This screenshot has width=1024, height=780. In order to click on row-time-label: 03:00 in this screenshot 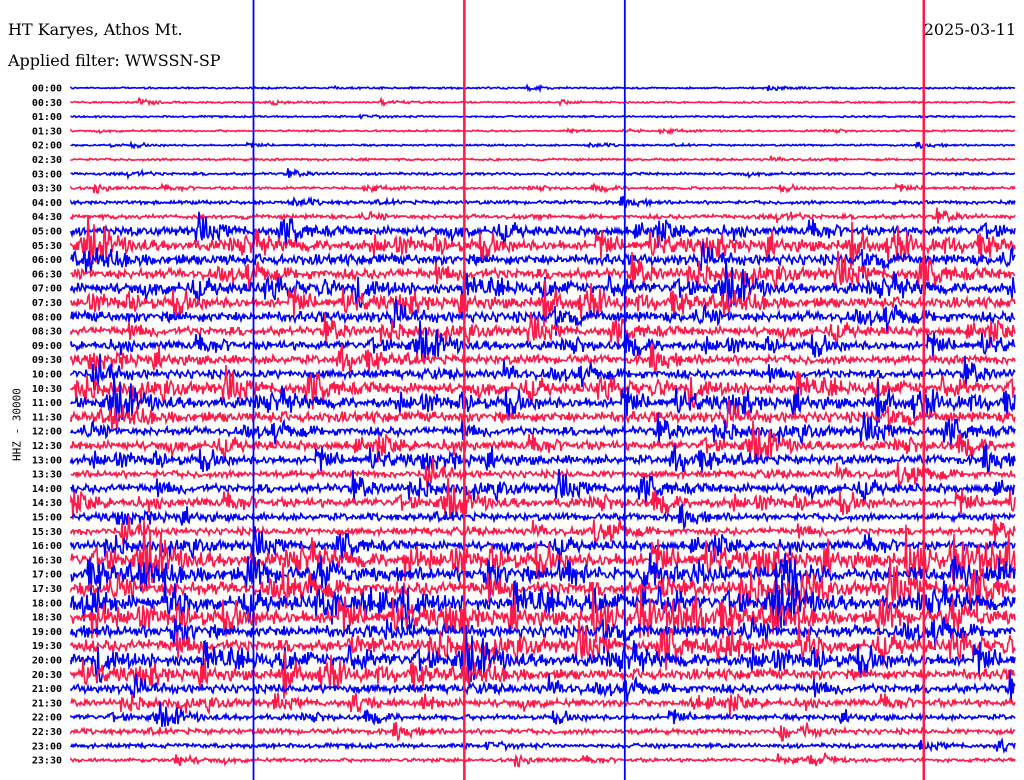, I will do `click(47, 174)`.